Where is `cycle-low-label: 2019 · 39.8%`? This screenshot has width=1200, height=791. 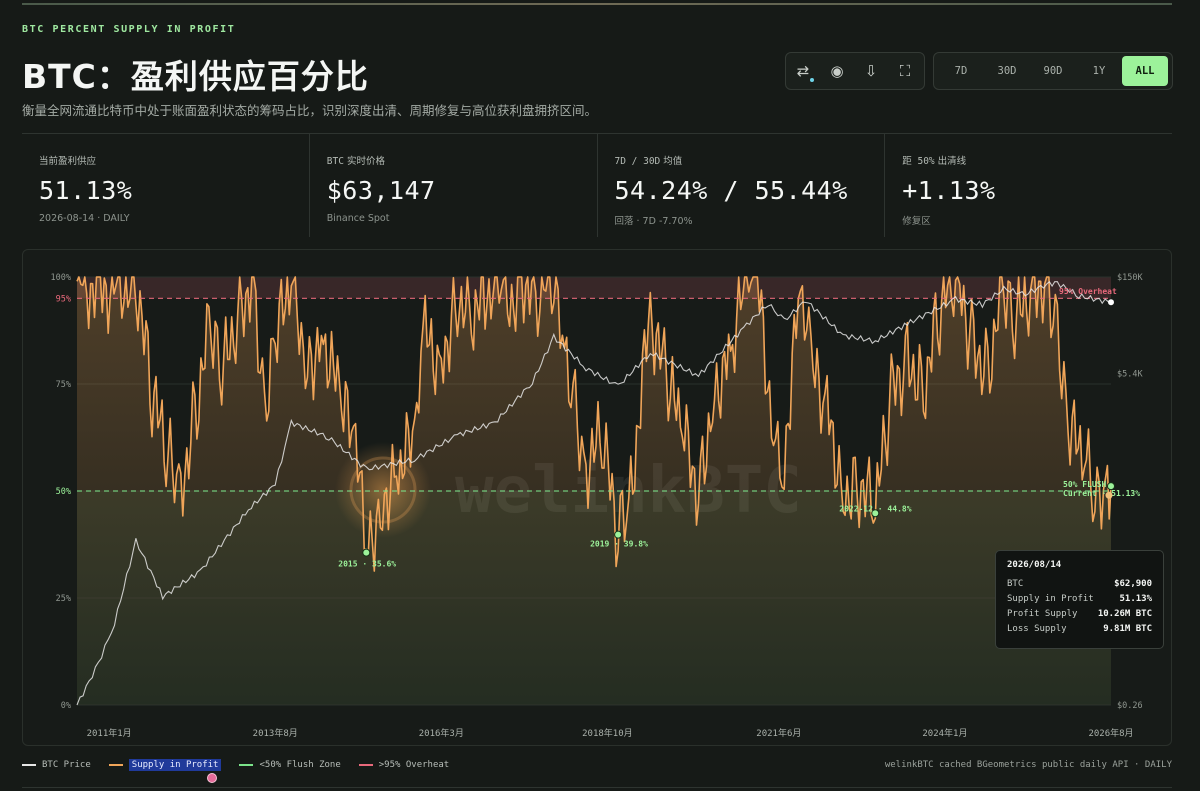
cycle-low-label: 2019 · 39.8% is located at coordinates (619, 544).